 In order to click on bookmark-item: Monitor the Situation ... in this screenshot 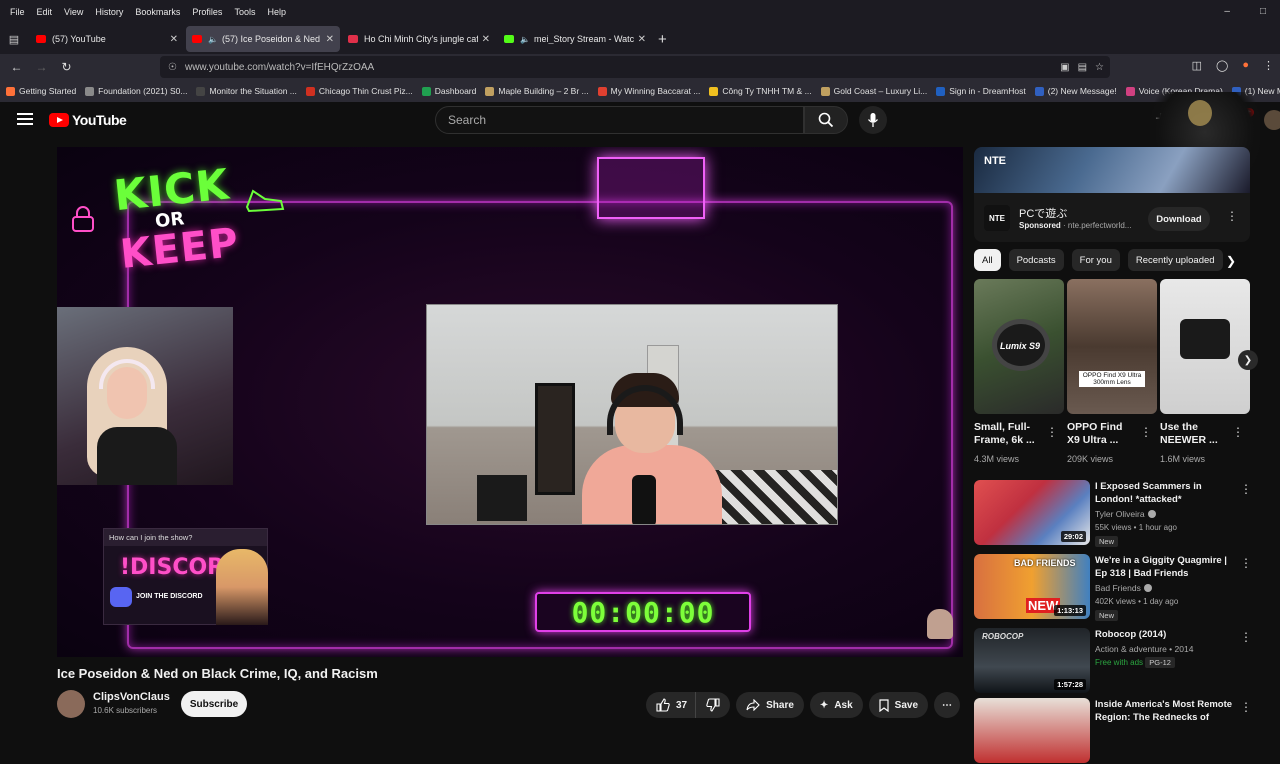, I will do `click(246, 91)`.